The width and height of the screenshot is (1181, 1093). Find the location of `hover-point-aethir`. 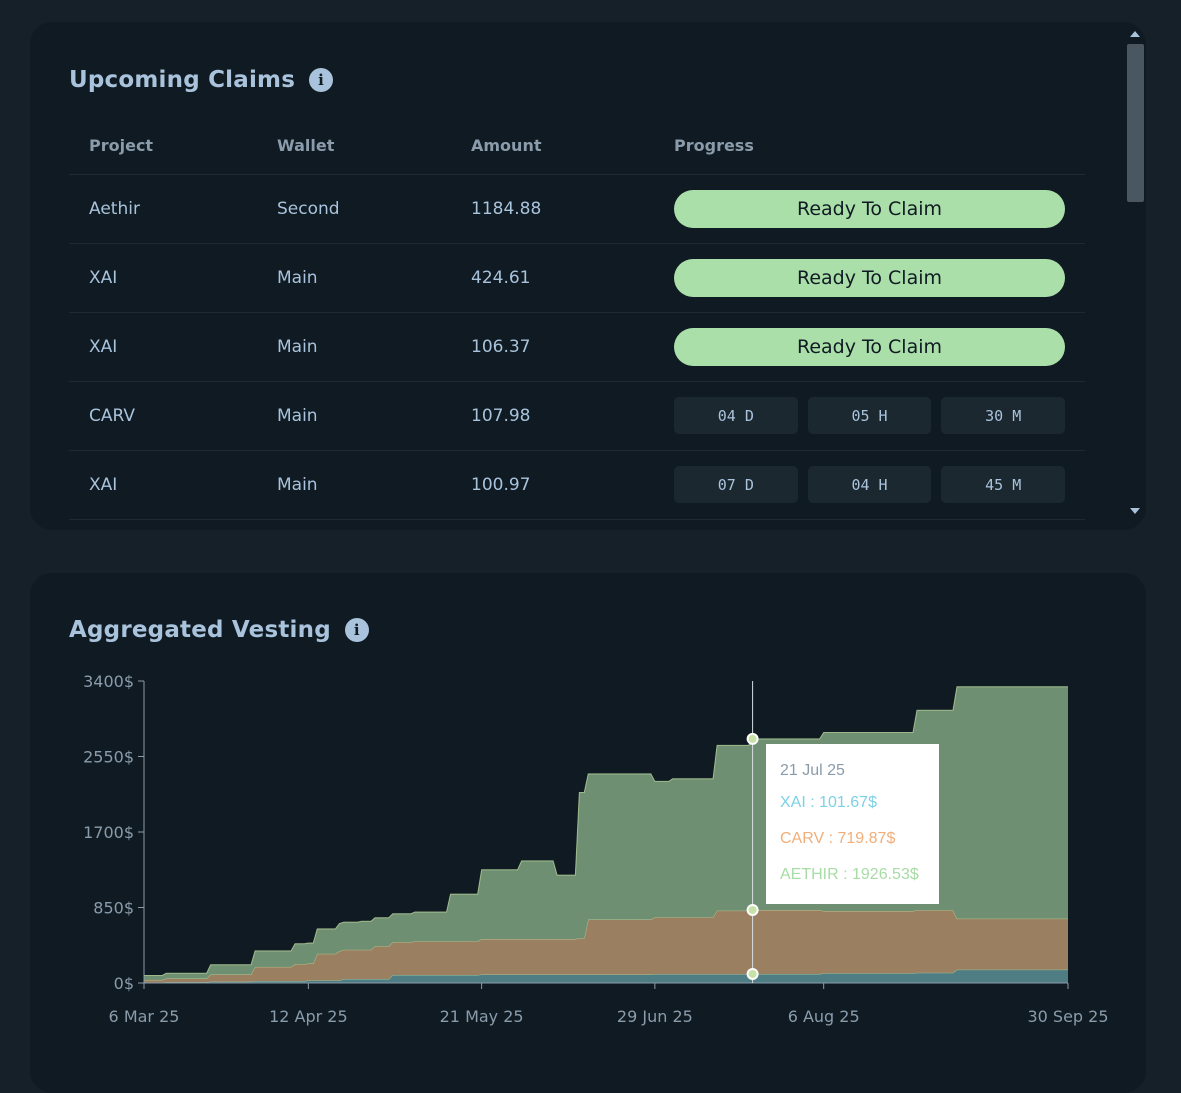

hover-point-aethir is located at coordinates (752, 738).